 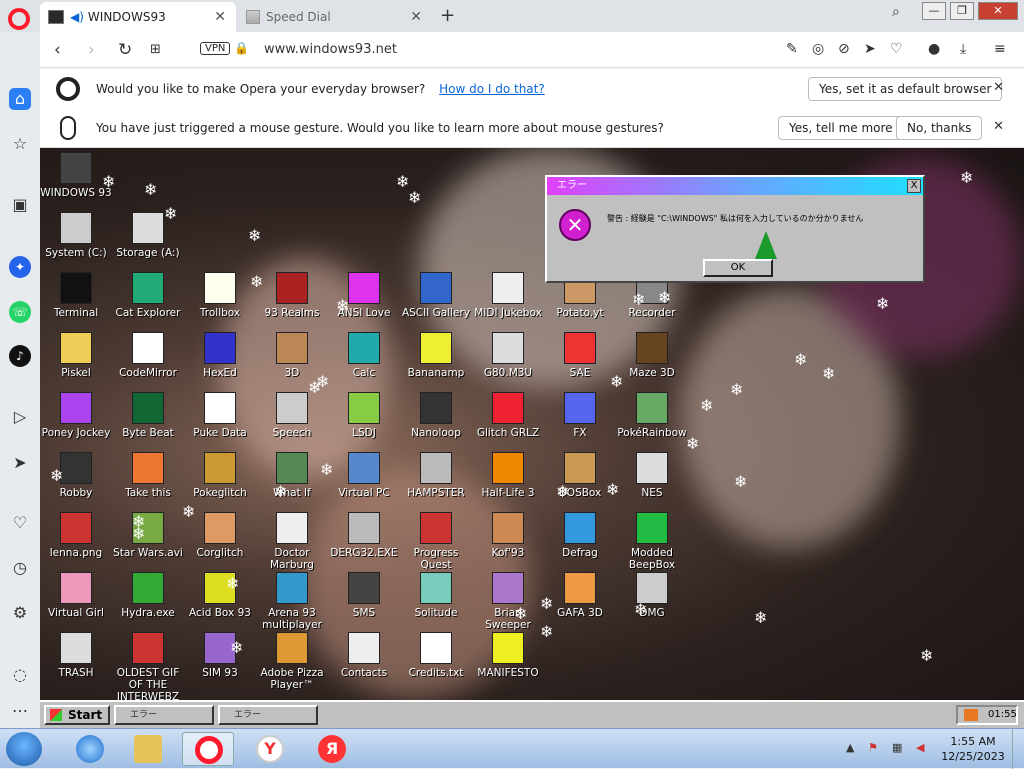 What do you see at coordinates (20, 205) in the screenshot?
I see `shopping-bag-icon: ▣` at bounding box center [20, 205].